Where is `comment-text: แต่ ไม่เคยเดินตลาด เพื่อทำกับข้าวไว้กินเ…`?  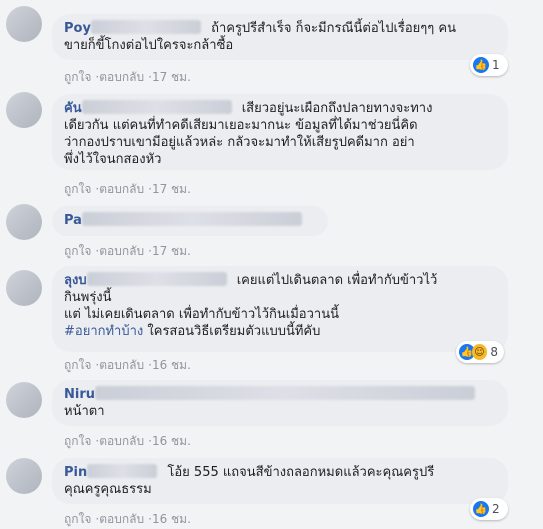 comment-text: แต่ ไม่เคยเดินตลาด เพื่อทำกับข้าวไว้กินเ… is located at coordinates (201, 314).